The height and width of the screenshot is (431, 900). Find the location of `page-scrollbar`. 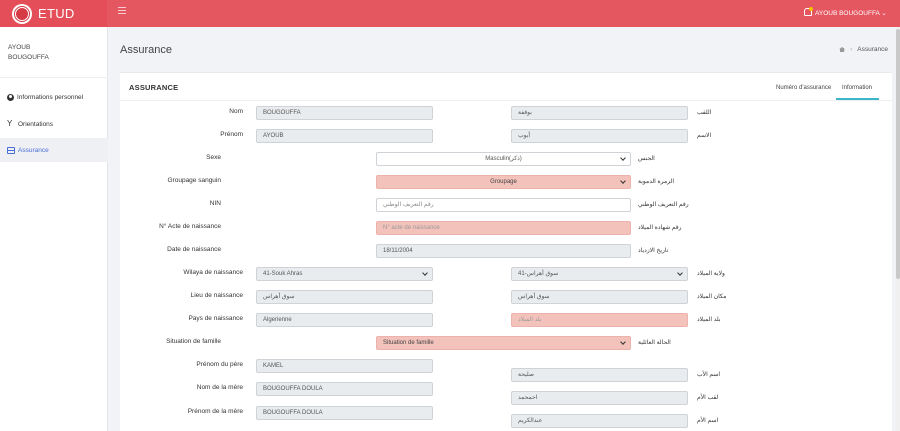

page-scrollbar is located at coordinates (898, 229).